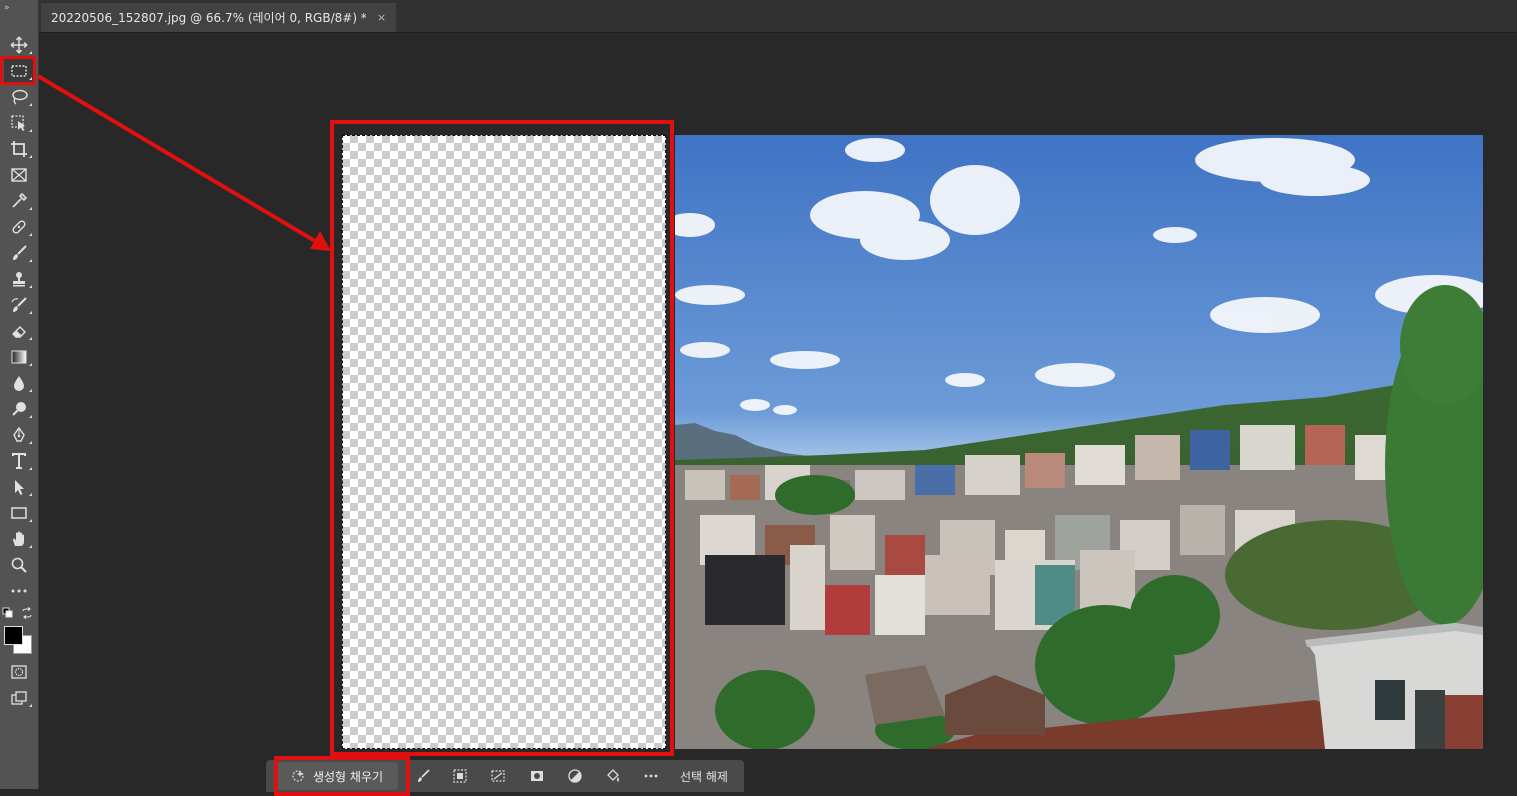 This screenshot has width=1517, height=796. Describe the element at coordinates (381, 17) in the screenshot. I see `close-icon: ×` at that location.